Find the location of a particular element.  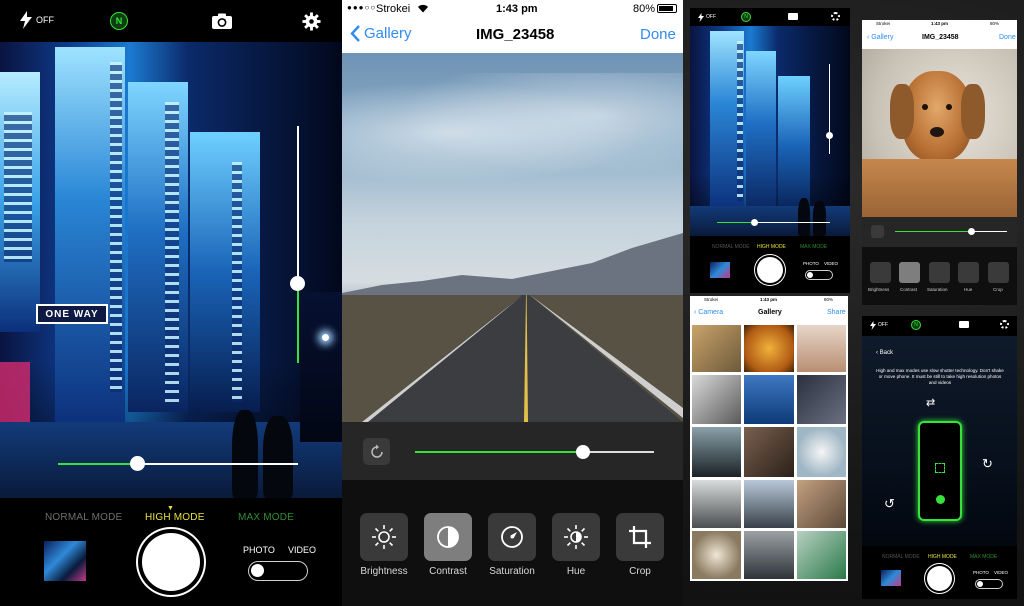

adjust-slider-bar is located at coordinates (512, 451).